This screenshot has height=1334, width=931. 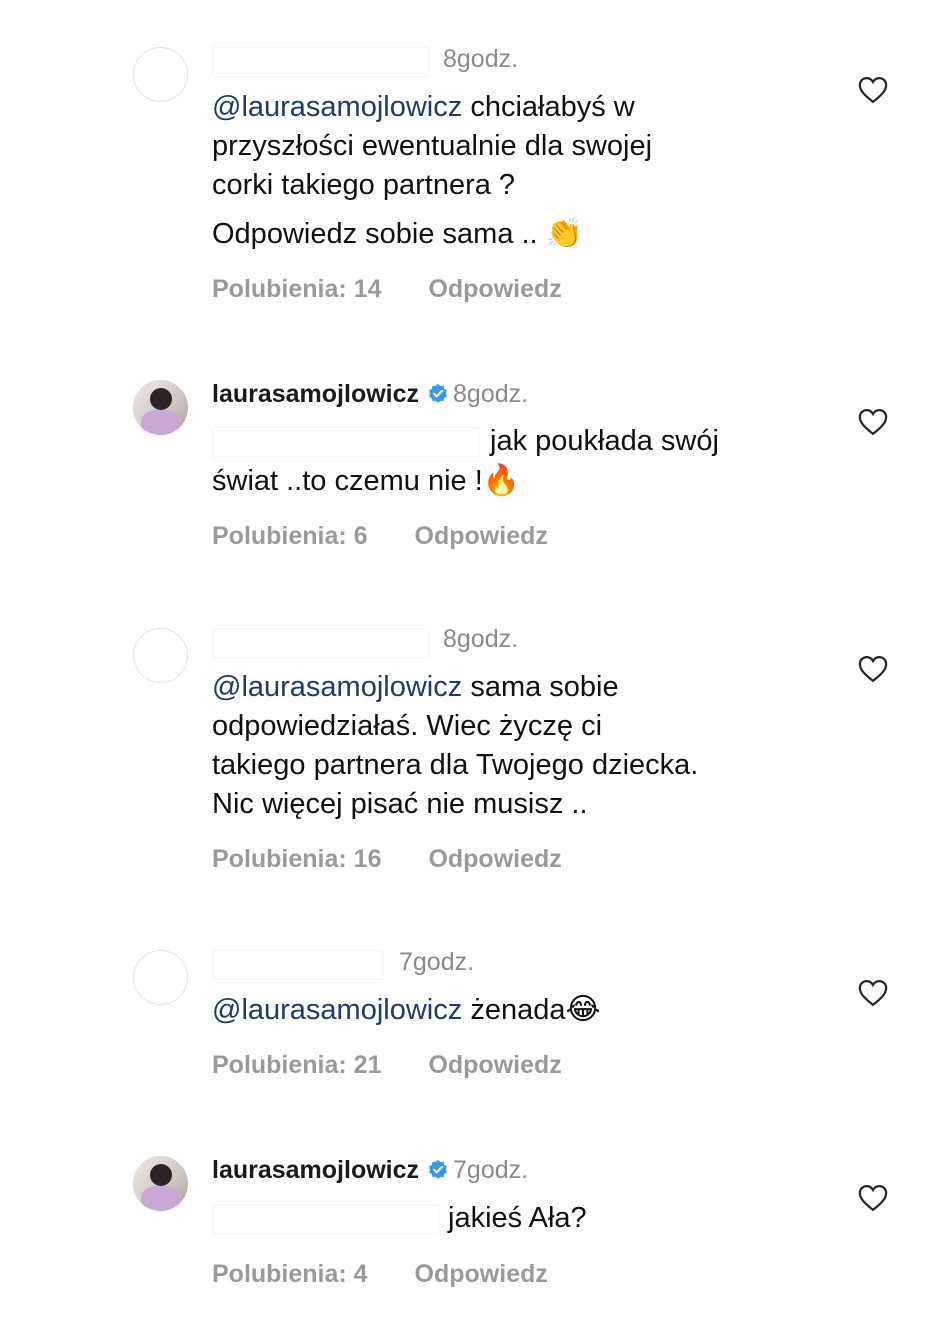 I want to click on likes-count: Polubienia: 21, so click(x=296, y=1065).